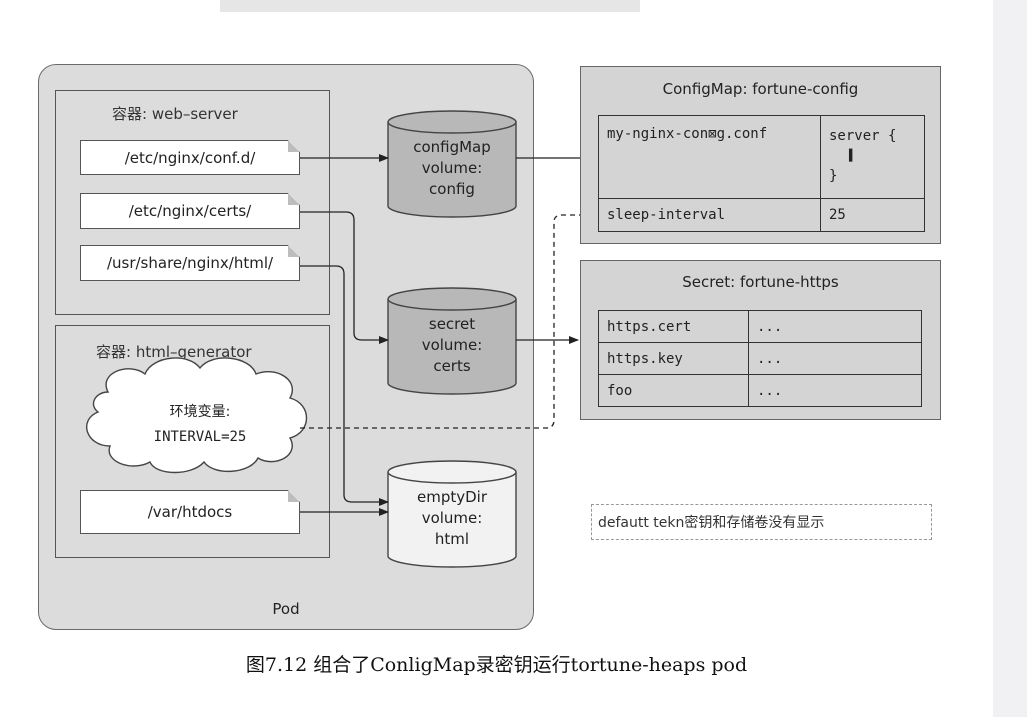 The height and width of the screenshot is (717, 1027). What do you see at coordinates (673, 390) in the screenshot?
I see `secret-key: foo` at bounding box center [673, 390].